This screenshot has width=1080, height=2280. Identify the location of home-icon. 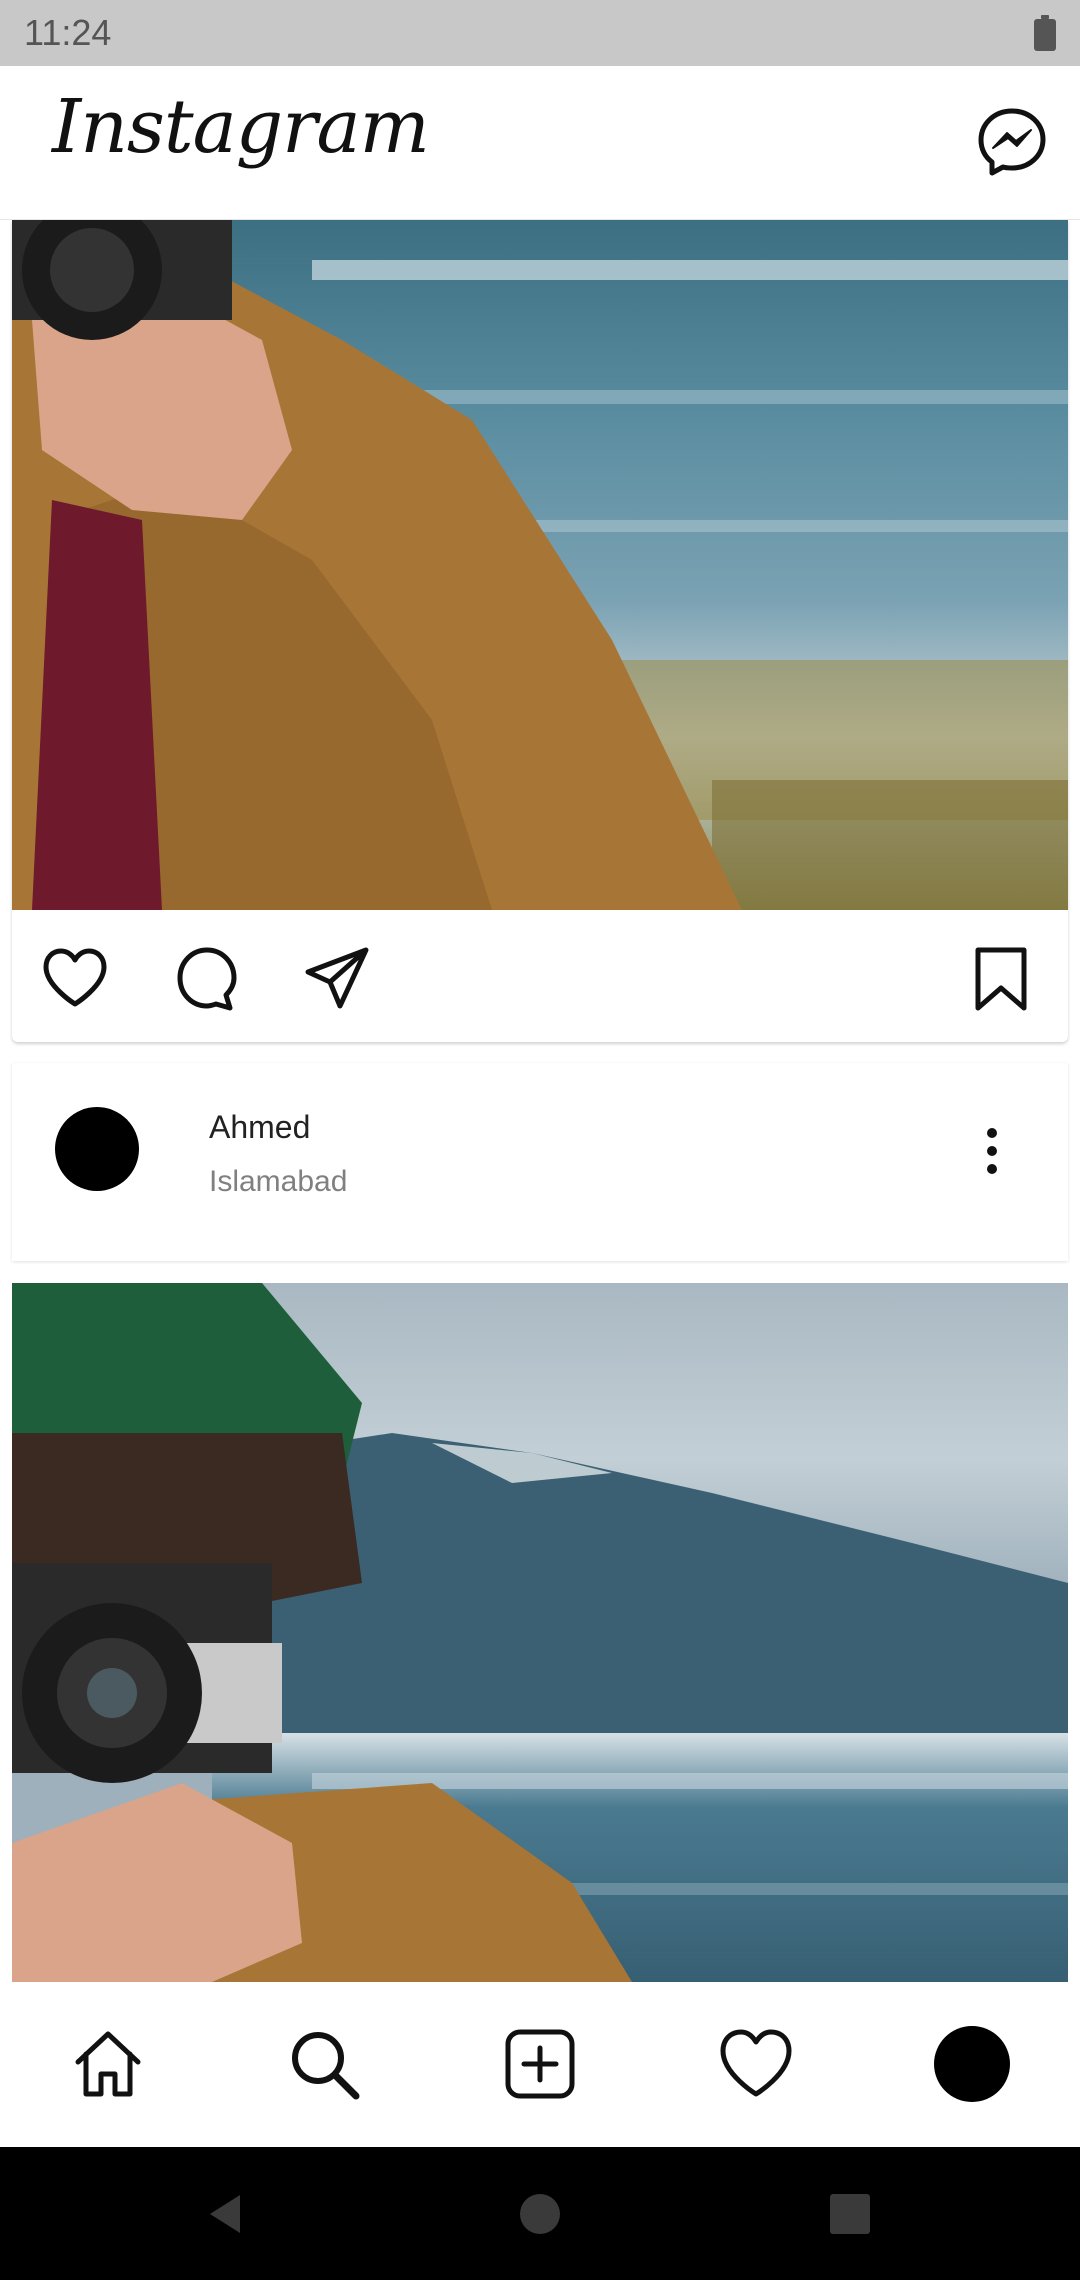
(108, 2064).